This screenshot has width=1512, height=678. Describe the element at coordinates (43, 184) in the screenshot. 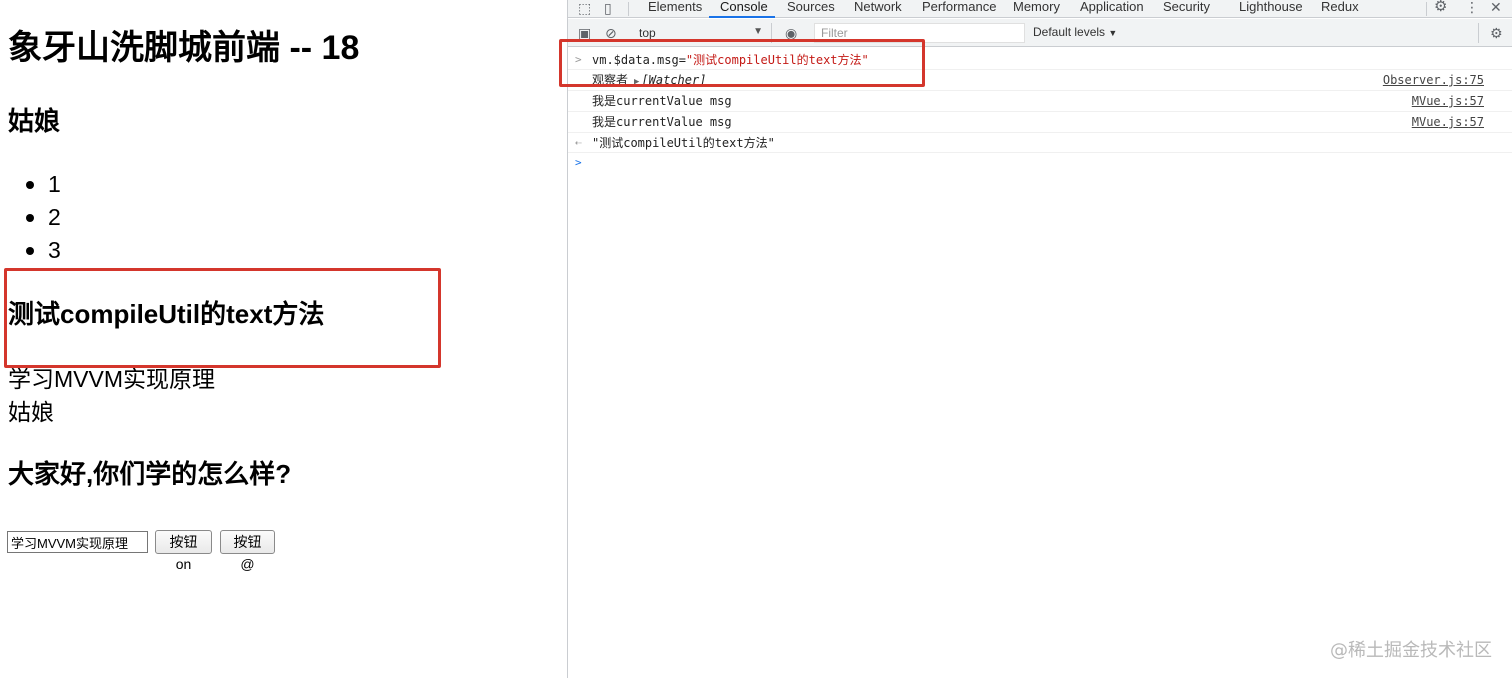

I see `list-item: 1` at that location.